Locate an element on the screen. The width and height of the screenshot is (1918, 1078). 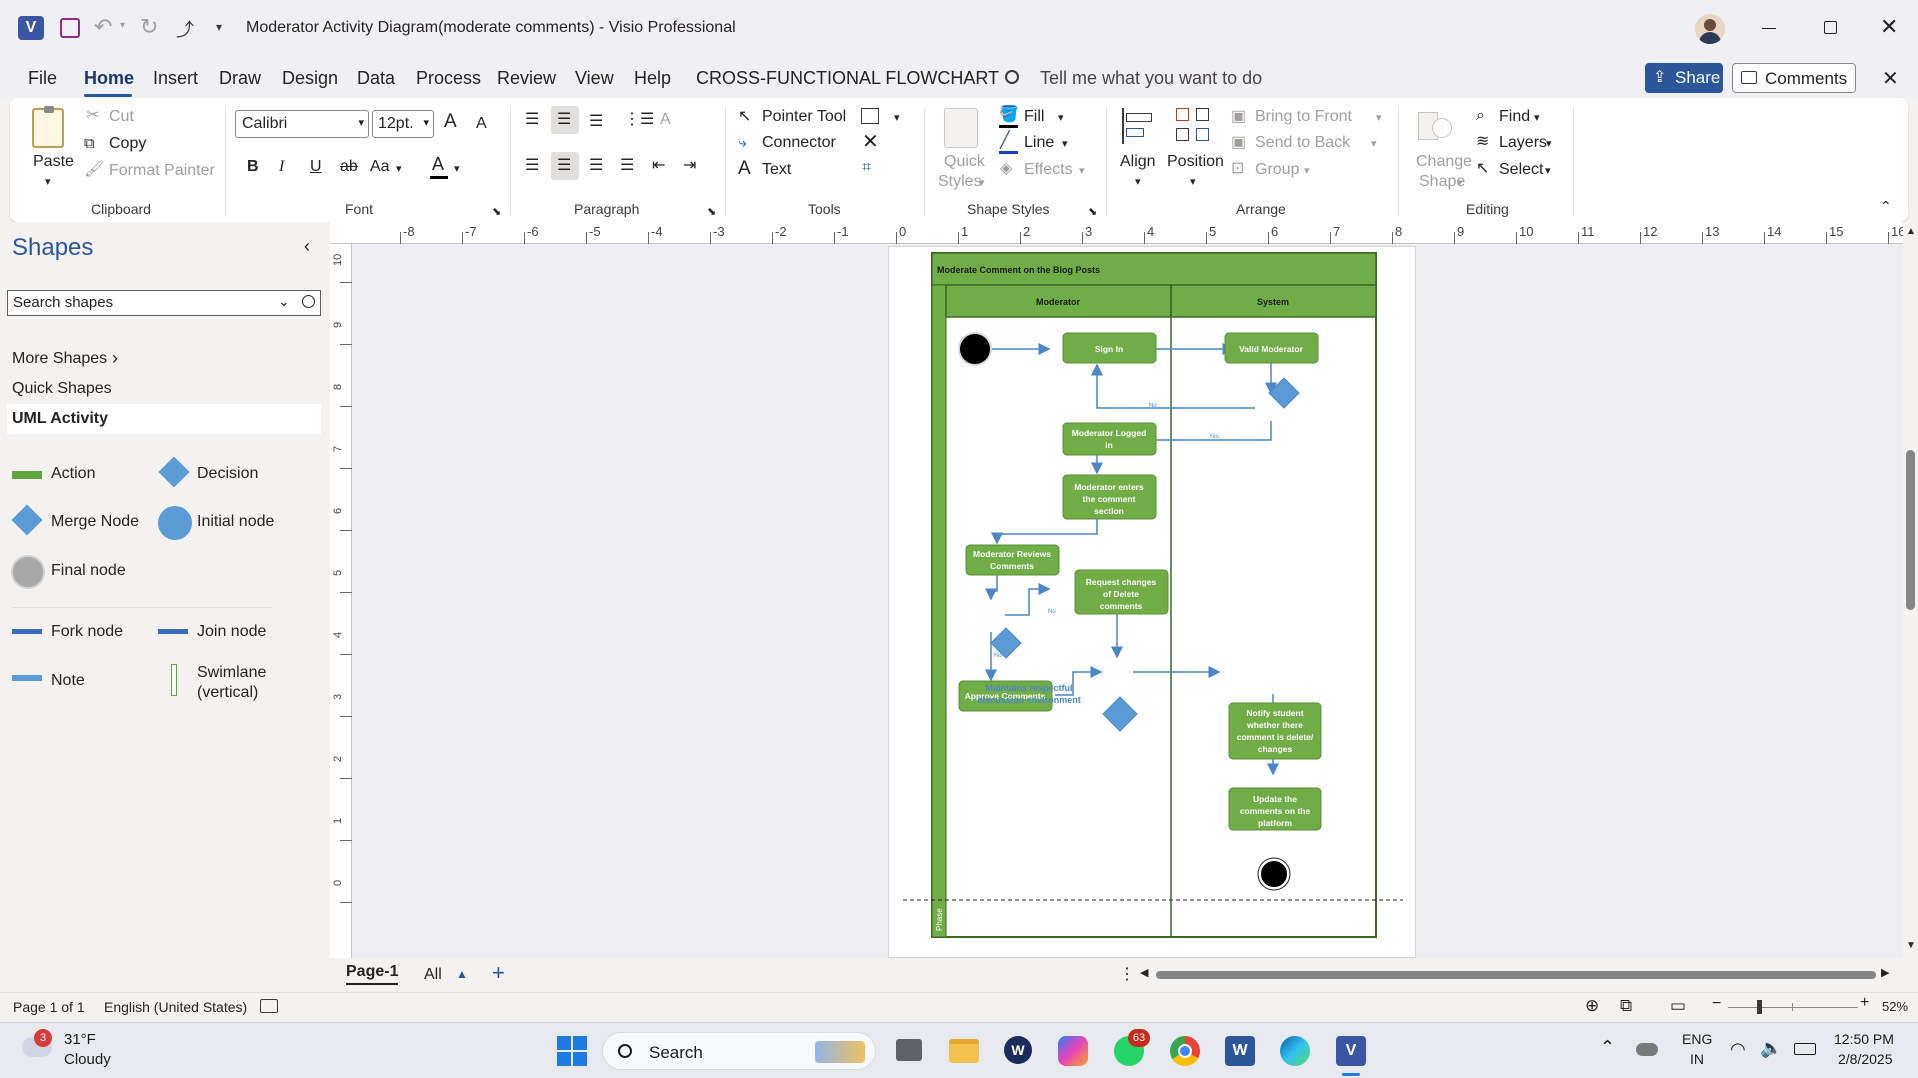
zoom-in-icon: + is located at coordinates (1864, 1003).